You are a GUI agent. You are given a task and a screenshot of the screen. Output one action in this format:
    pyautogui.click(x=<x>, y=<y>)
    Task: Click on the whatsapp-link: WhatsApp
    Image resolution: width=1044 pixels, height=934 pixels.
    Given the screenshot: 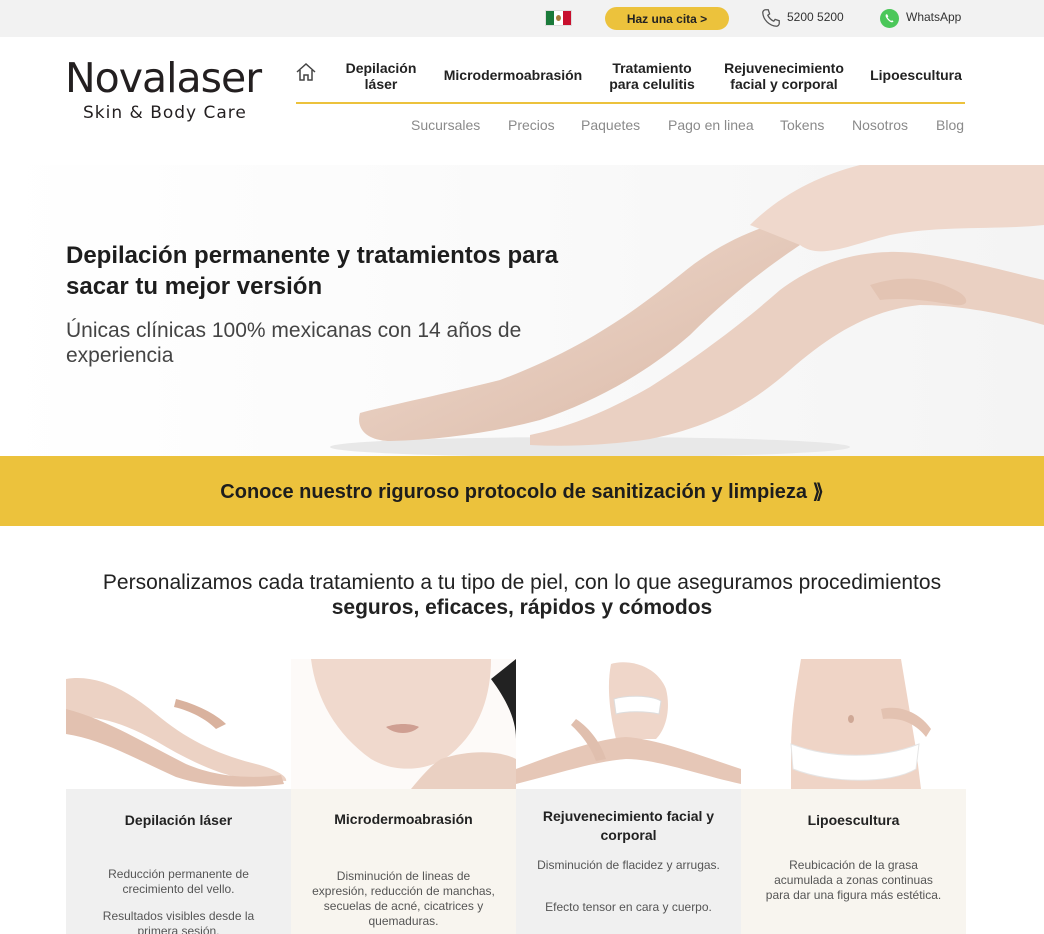 What is the action you would take?
    pyautogui.click(x=933, y=17)
    